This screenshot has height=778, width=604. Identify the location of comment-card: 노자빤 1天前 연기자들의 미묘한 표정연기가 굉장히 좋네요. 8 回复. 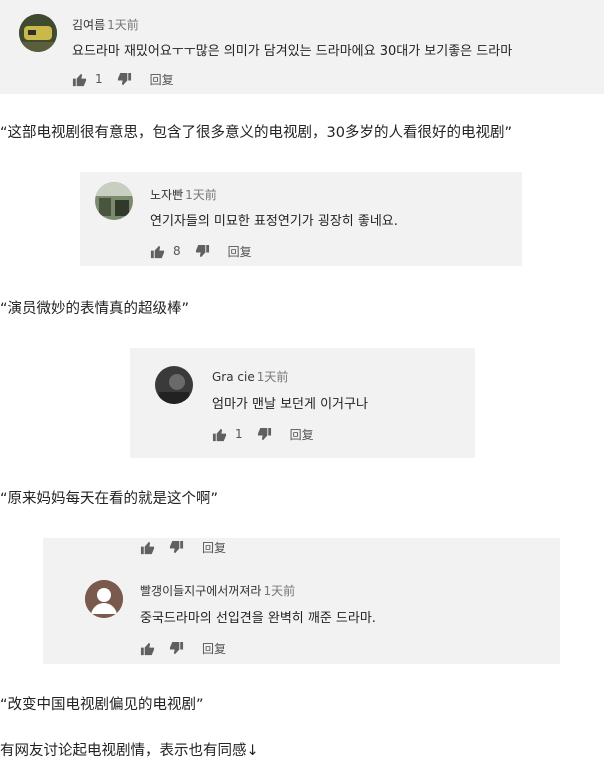
(301, 219).